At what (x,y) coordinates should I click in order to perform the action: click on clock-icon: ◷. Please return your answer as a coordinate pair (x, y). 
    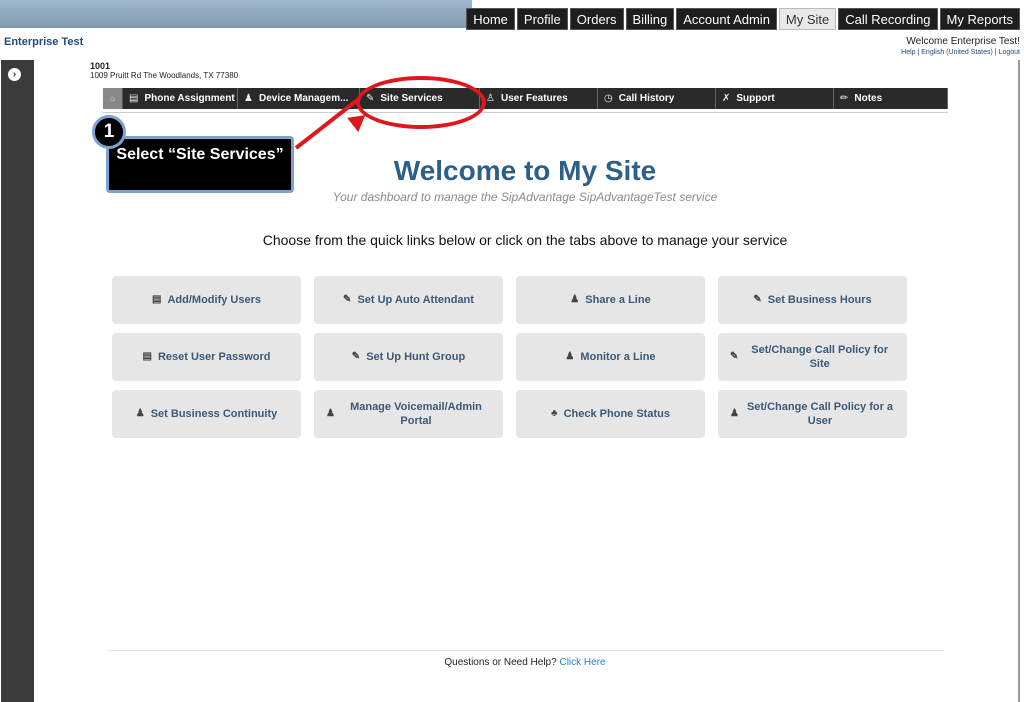
    Looking at the image, I should click on (608, 98).